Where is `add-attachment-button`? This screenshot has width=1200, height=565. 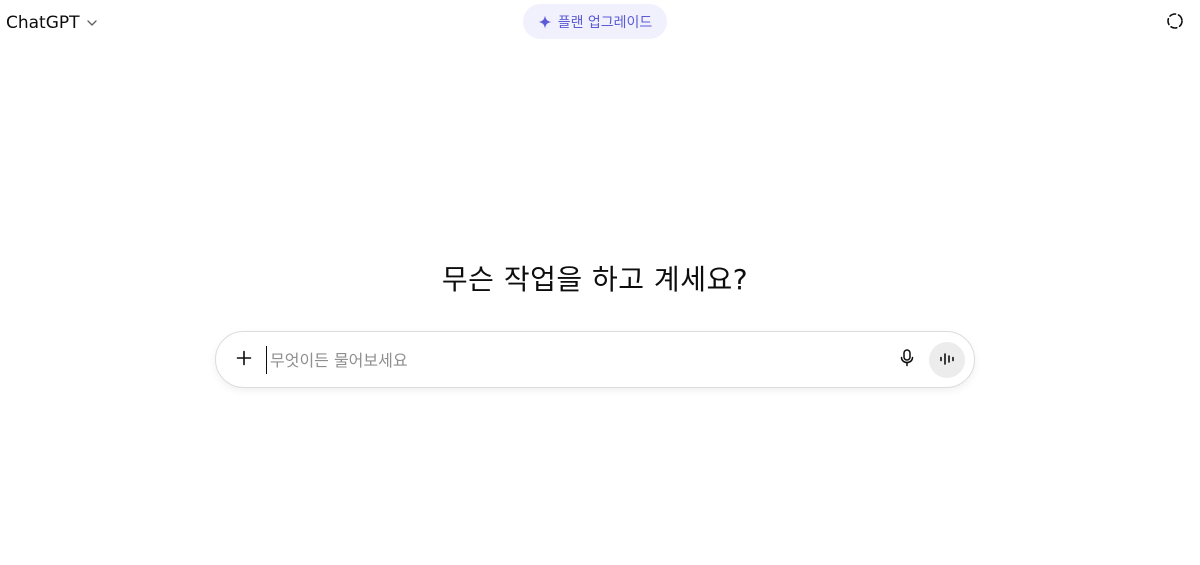
add-attachment-button is located at coordinates (244, 360).